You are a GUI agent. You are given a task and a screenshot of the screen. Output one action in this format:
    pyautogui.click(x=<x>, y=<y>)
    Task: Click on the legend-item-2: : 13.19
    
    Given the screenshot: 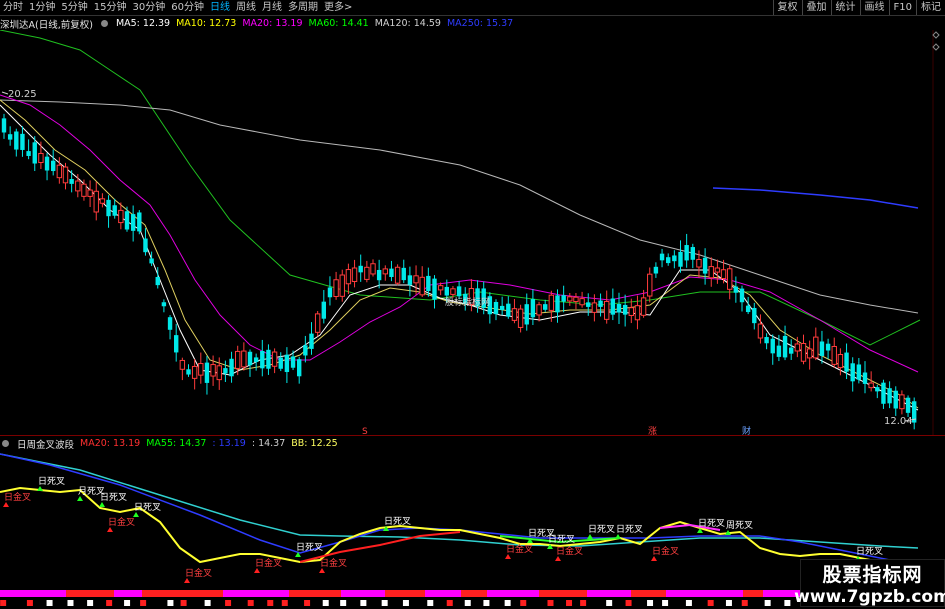 What is the action you would take?
    pyautogui.click(x=229, y=443)
    